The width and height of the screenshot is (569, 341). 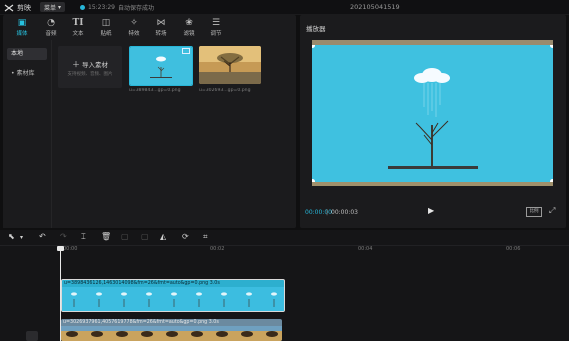 I want to click on adjust-icon: ☰, so click(x=216, y=23).